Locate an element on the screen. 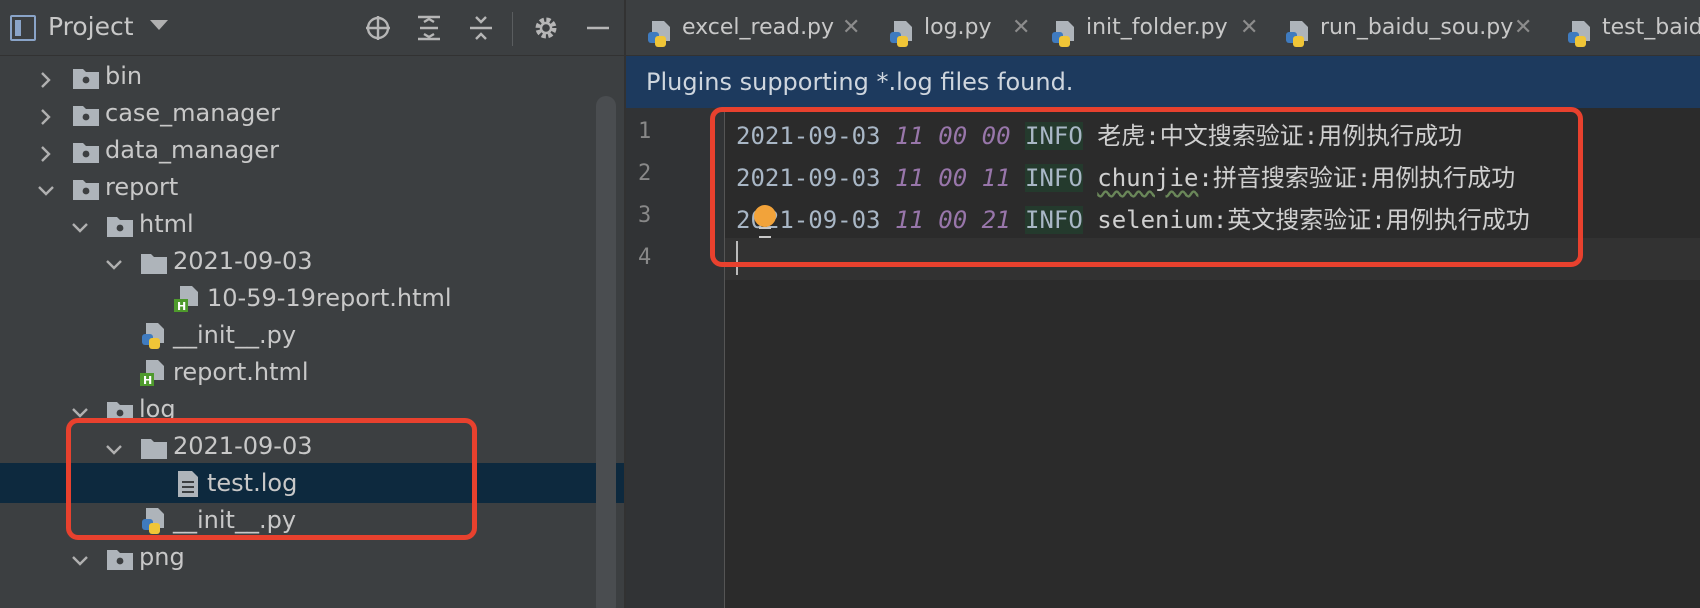 The height and width of the screenshot is (608, 1700). tree-item: H 10-59-19report.html is located at coordinates (312, 298).